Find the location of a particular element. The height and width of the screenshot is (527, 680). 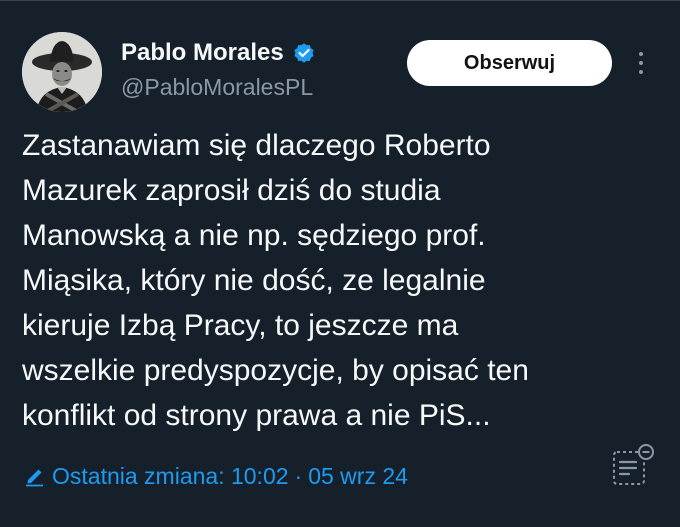

edit-history-link: Ostatnia zmiana: 10:02 · 05 wrz 24 is located at coordinates (216, 476).